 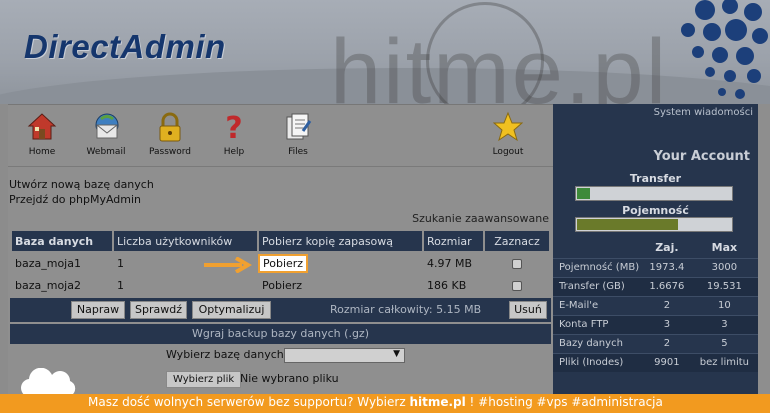 What do you see at coordinates (42, 152) in the screenshot?
I see `toolbar-home-label: Home` at bounding box center [42, 152].